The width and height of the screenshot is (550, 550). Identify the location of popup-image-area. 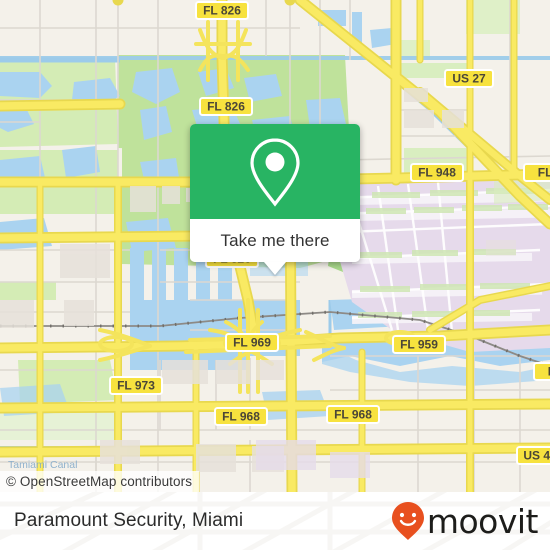
(275, 171).